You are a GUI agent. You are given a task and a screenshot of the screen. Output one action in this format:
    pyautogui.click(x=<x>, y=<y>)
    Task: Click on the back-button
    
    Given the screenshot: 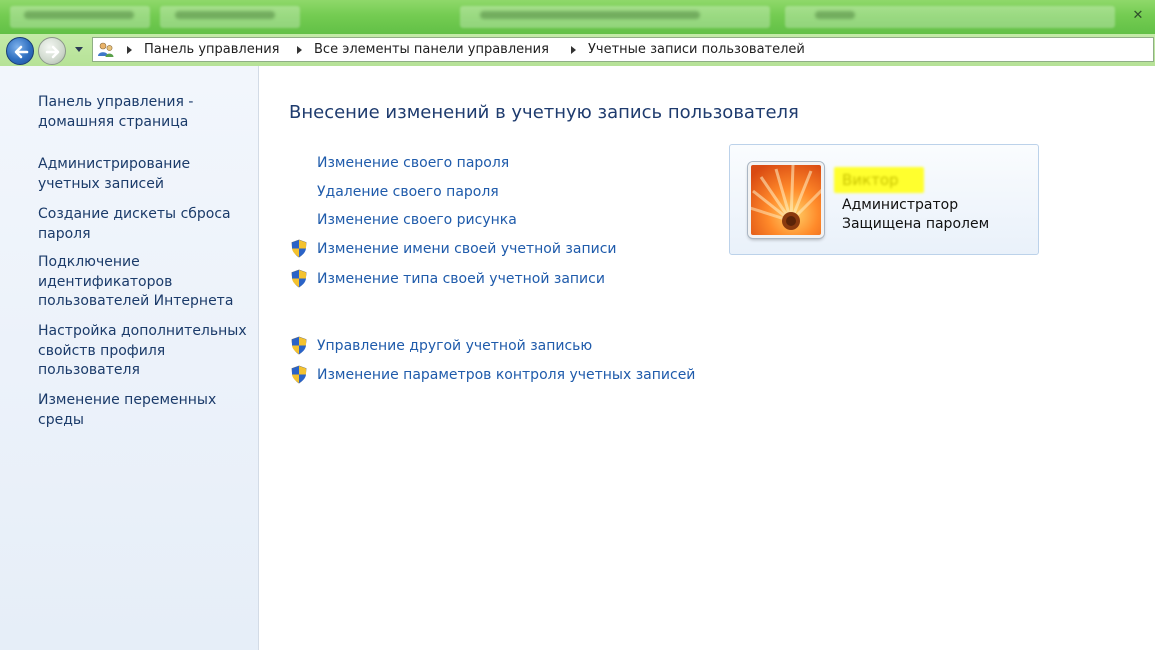 What is the action you would take?
    pyautogui.click(x=20, y=51)
    